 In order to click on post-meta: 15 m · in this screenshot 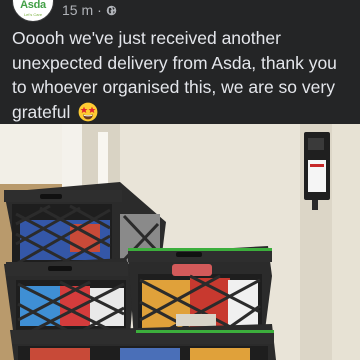, I will do `click(89, 10)`.